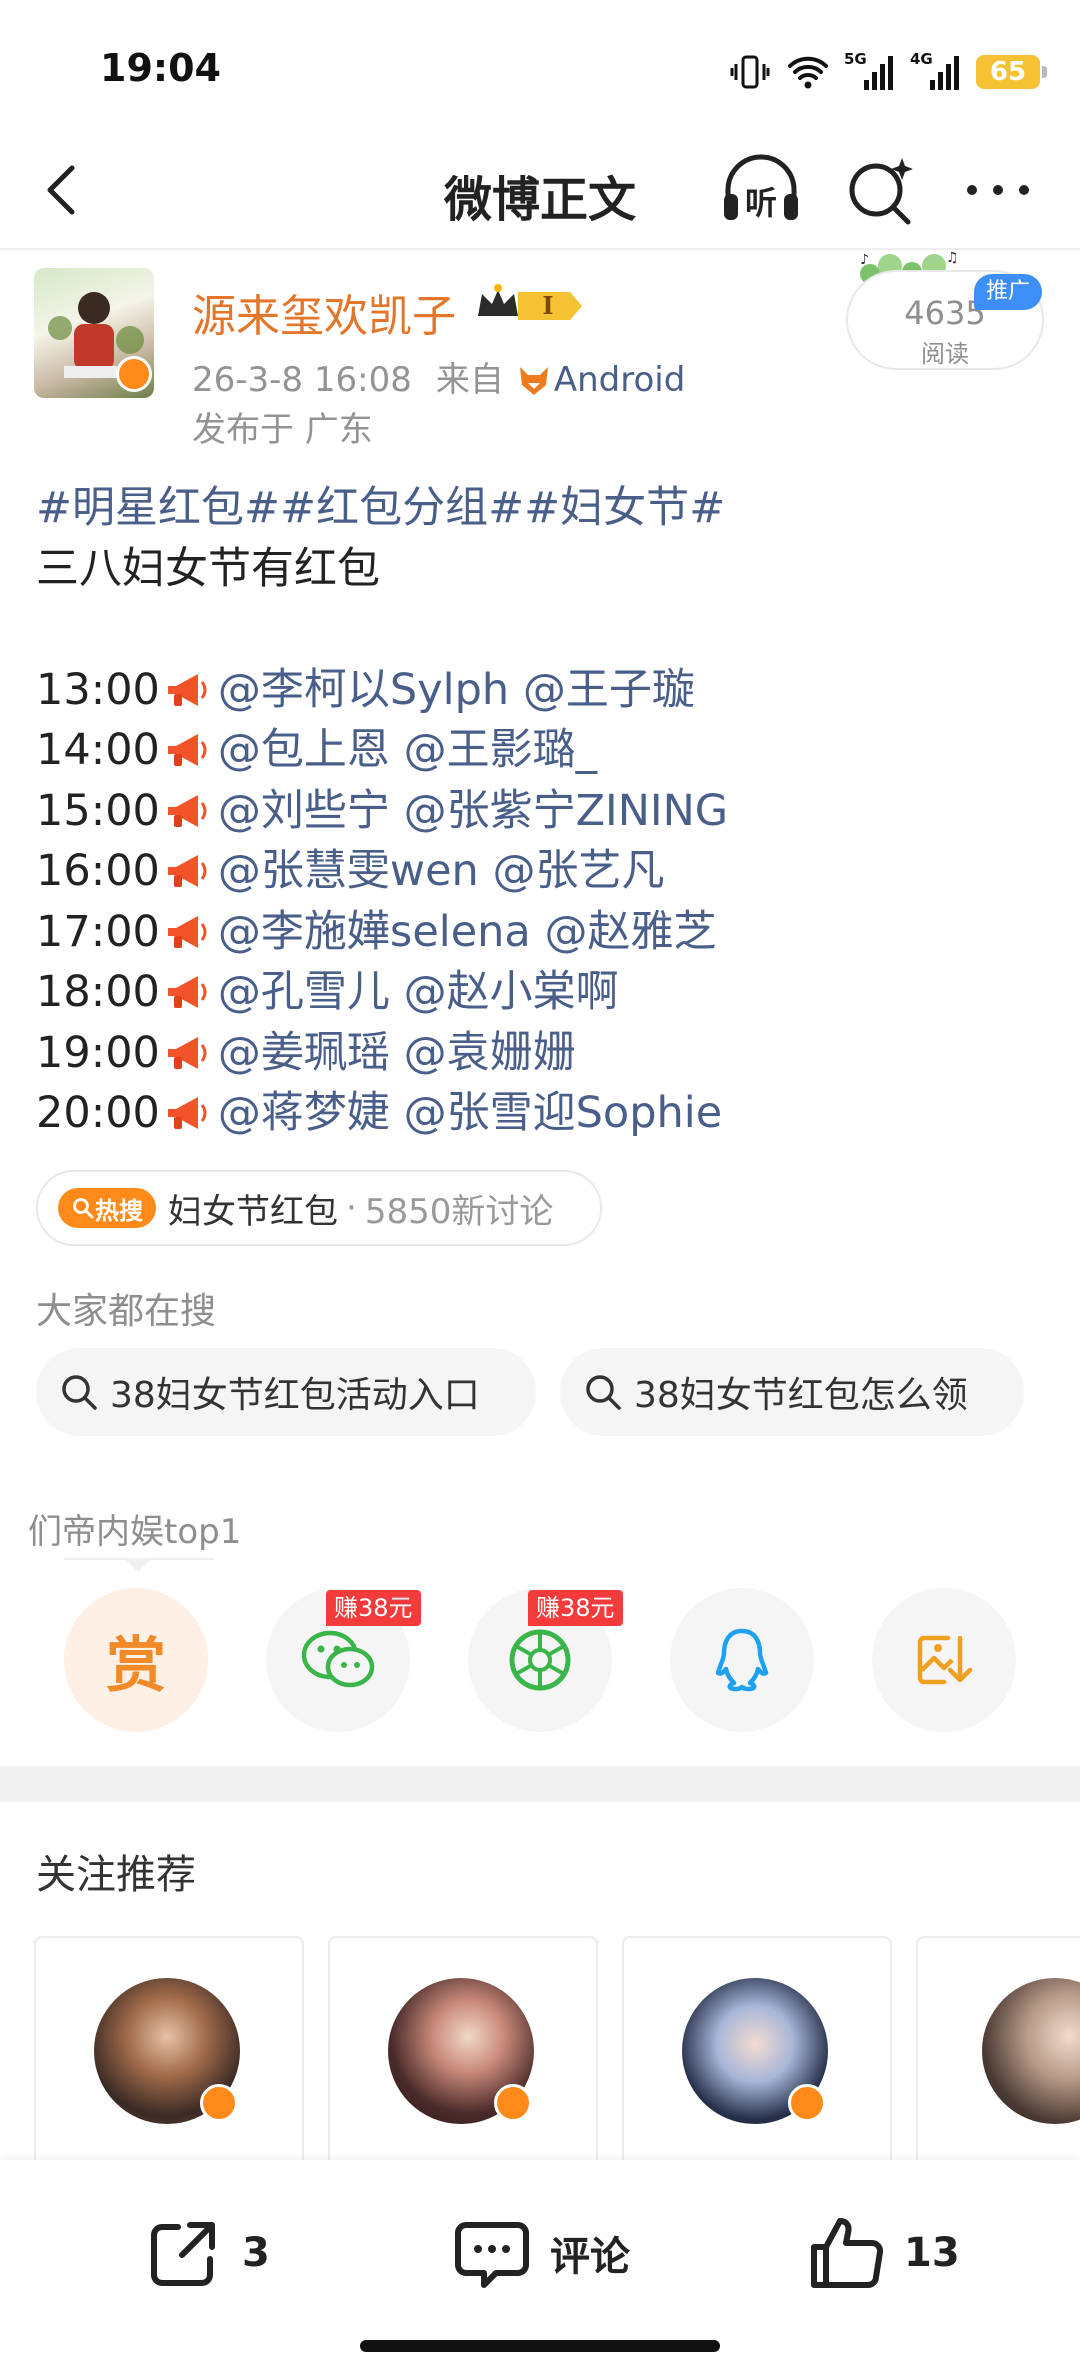 Image resolution: width=1080 pixels, height=2373 pixels. What do you see at coordinates (407, 750) in the screenshot?
I see `mention-links: @包上恩 @王影璐_` at bounding box center [407, 750].